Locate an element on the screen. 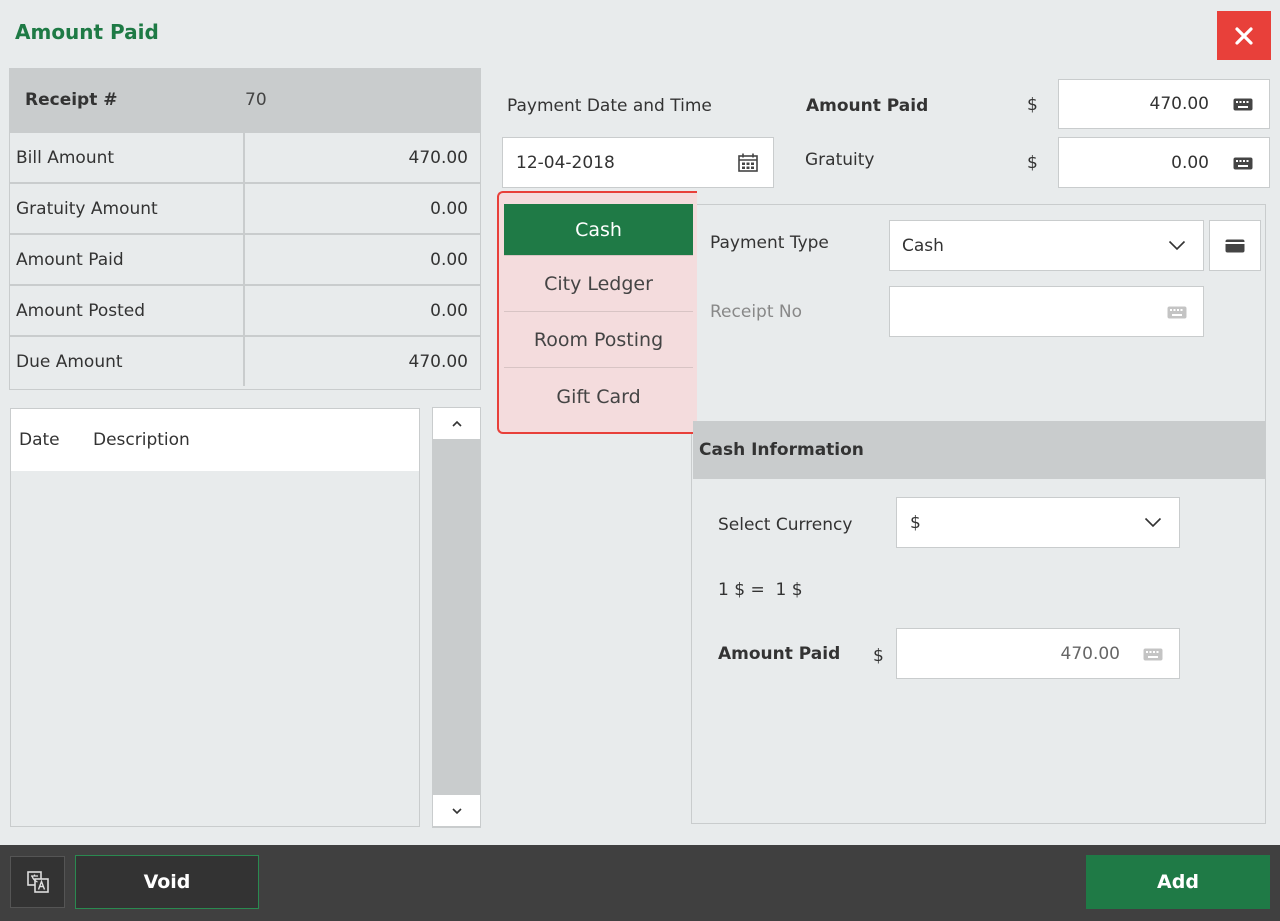 This screenshot has height=921, width=1280. summary-row-label: Amount Paid is located at coordinates (127, 259).